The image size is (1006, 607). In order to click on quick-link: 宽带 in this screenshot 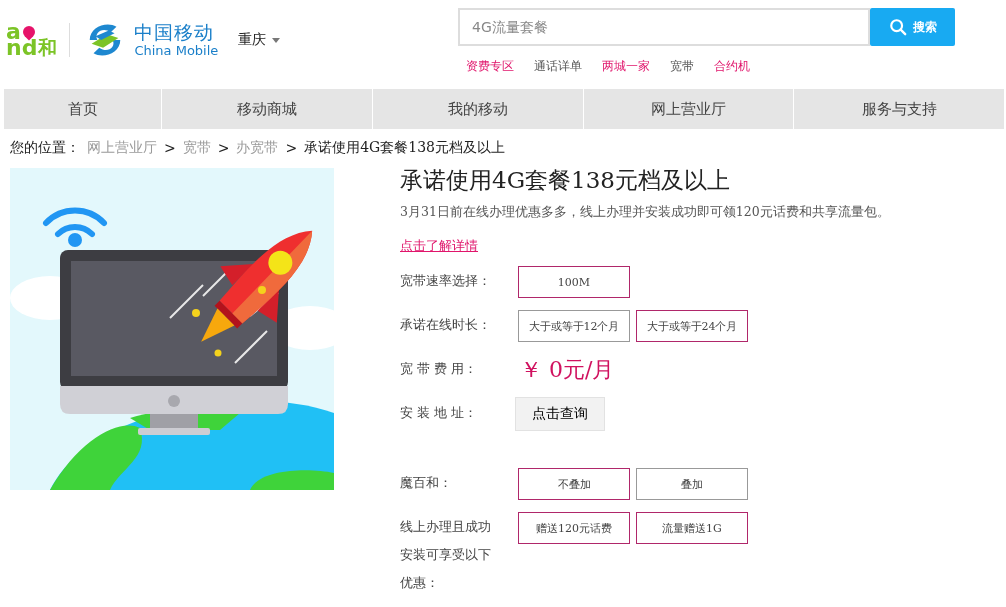, I will do `click(682, 66)`.